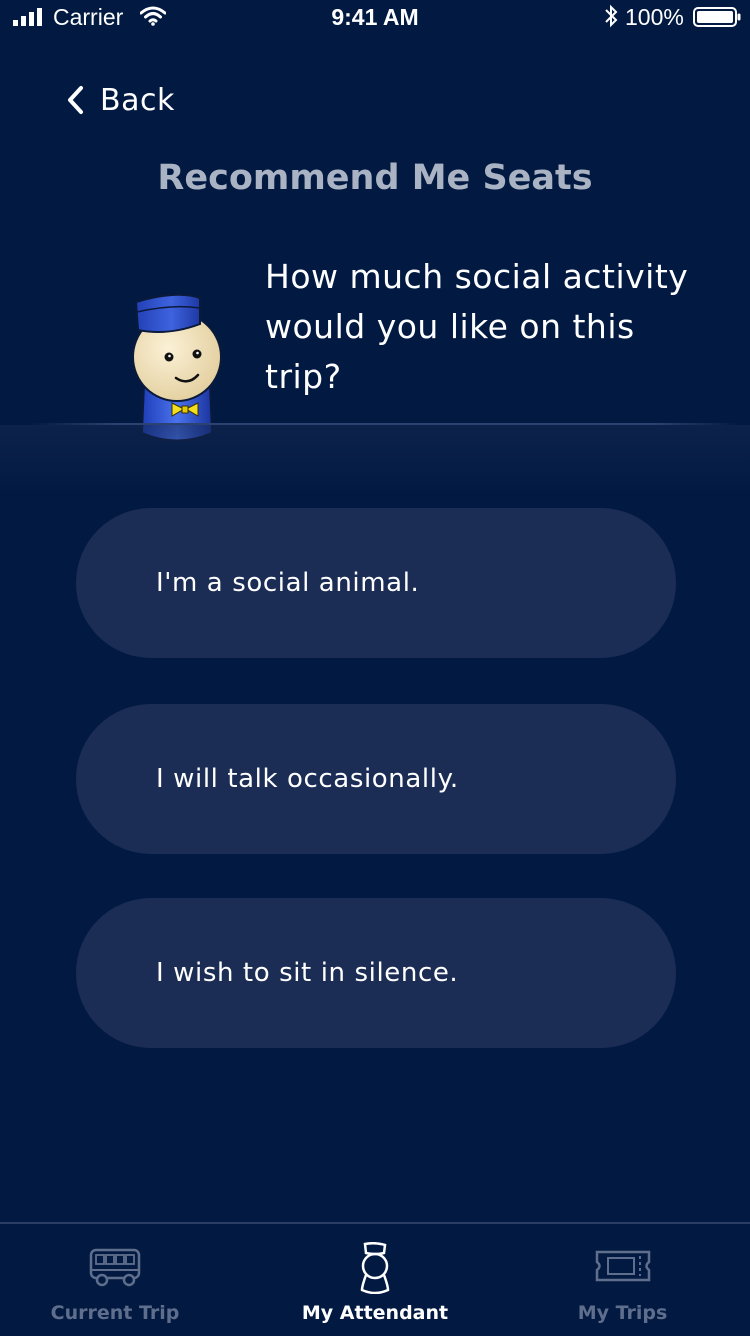 This screenshot has height=1336, width=750. I want to click on tab-current-trip: Current Trip, so click(115, 1280).